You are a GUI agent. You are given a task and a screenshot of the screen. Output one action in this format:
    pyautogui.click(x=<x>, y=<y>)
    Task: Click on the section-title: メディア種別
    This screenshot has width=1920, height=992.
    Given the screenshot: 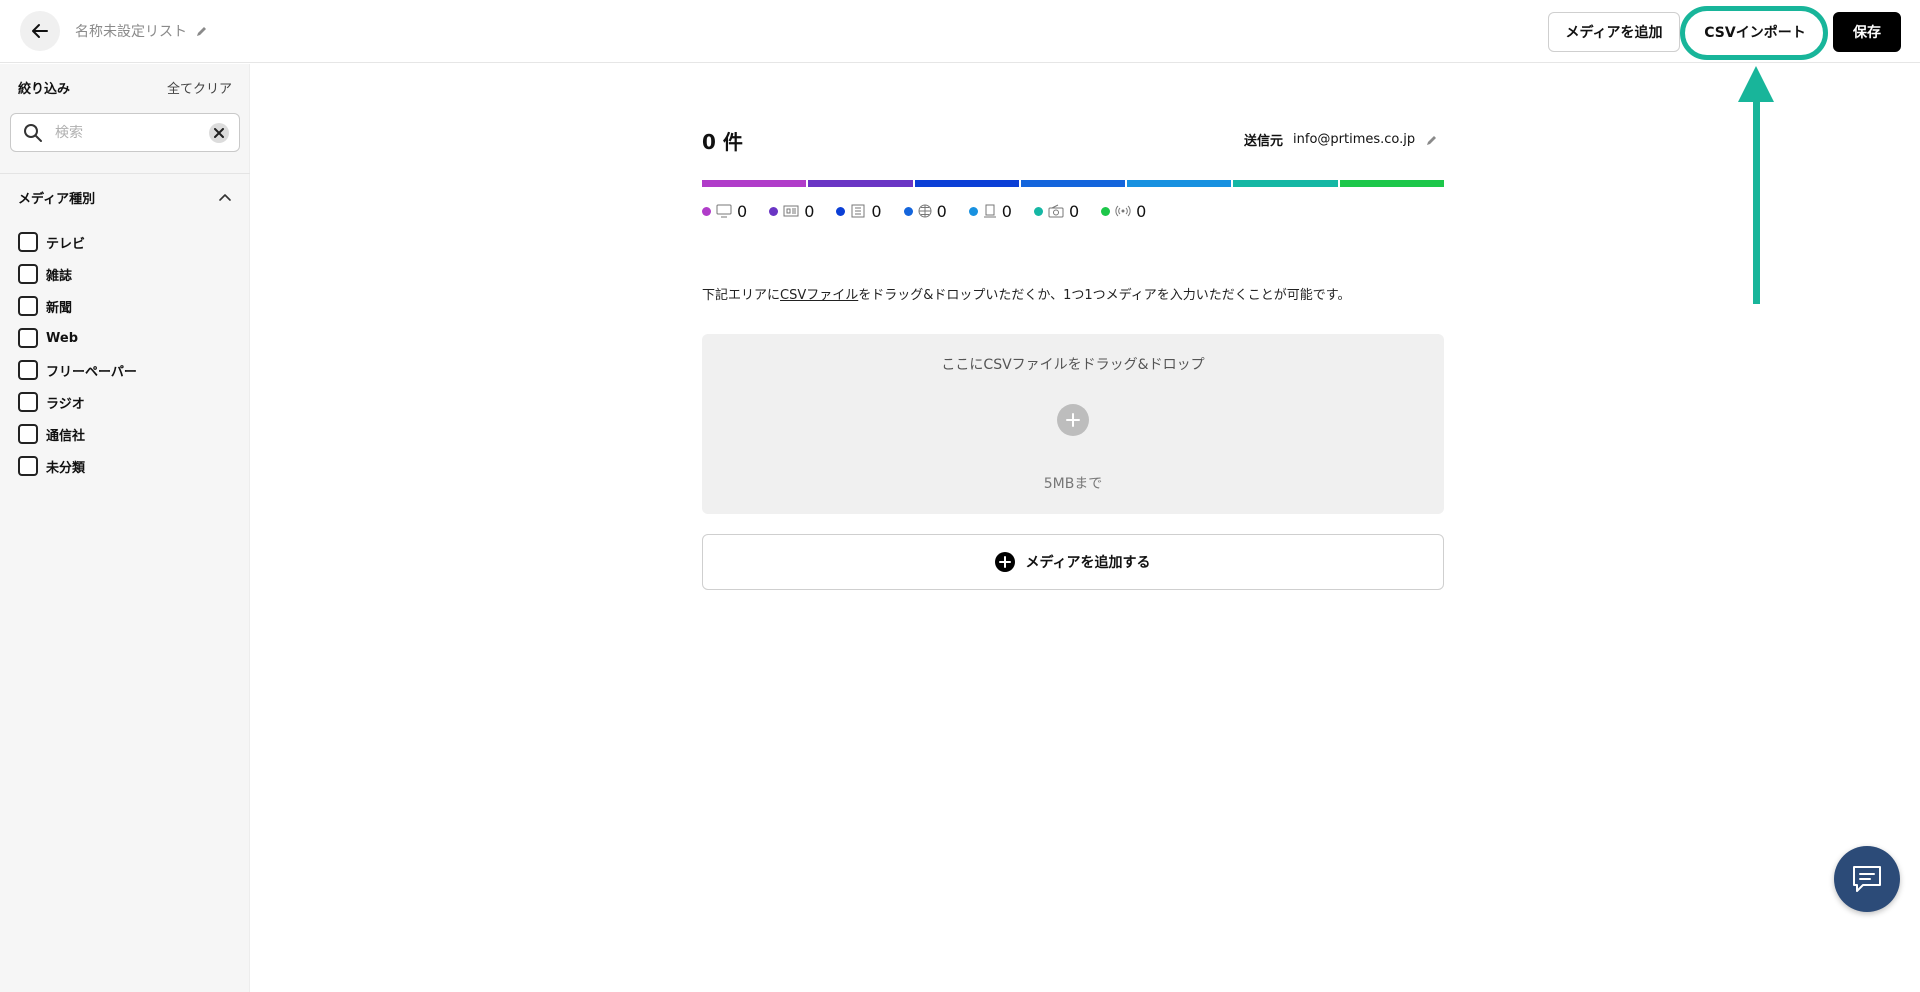 What is the action you would take?
    pyautogui.click(x=57, y=199)
    